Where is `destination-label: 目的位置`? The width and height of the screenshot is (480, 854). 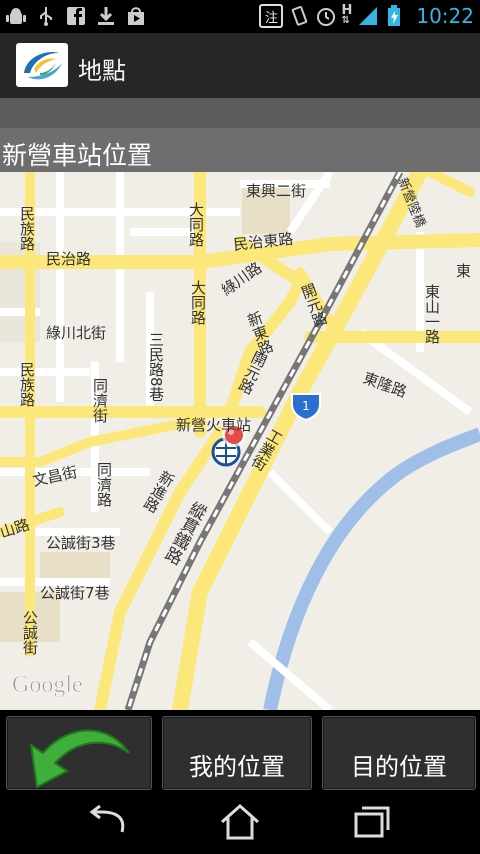 destination-label: 目的位置 is located at coordinates (399, 767).